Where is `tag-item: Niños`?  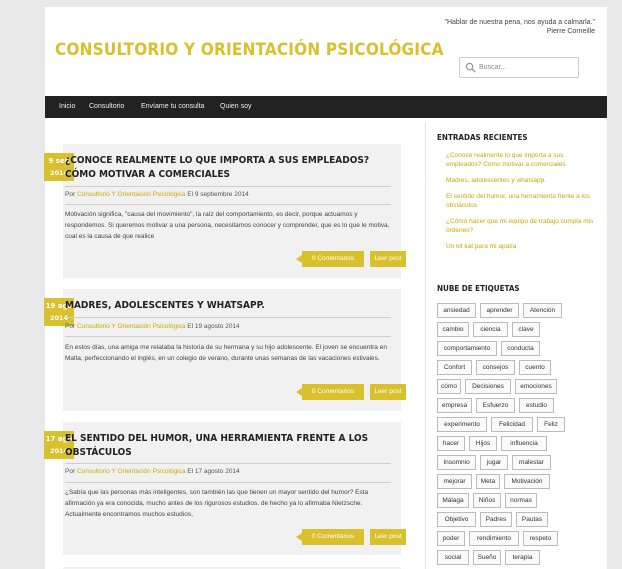
tag-item: Niños is located at coordinates (487, 500).